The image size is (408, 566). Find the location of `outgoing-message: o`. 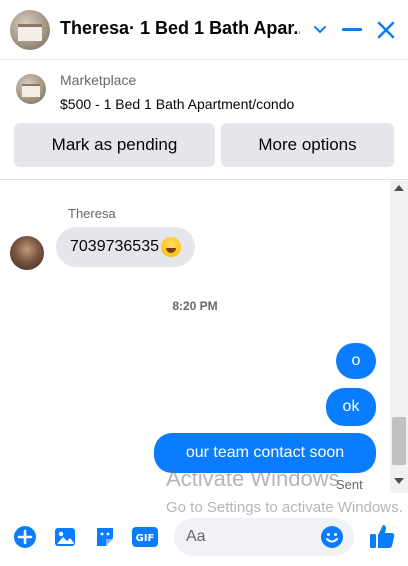

outgoing-message: o is located at coordinates (356, 361).